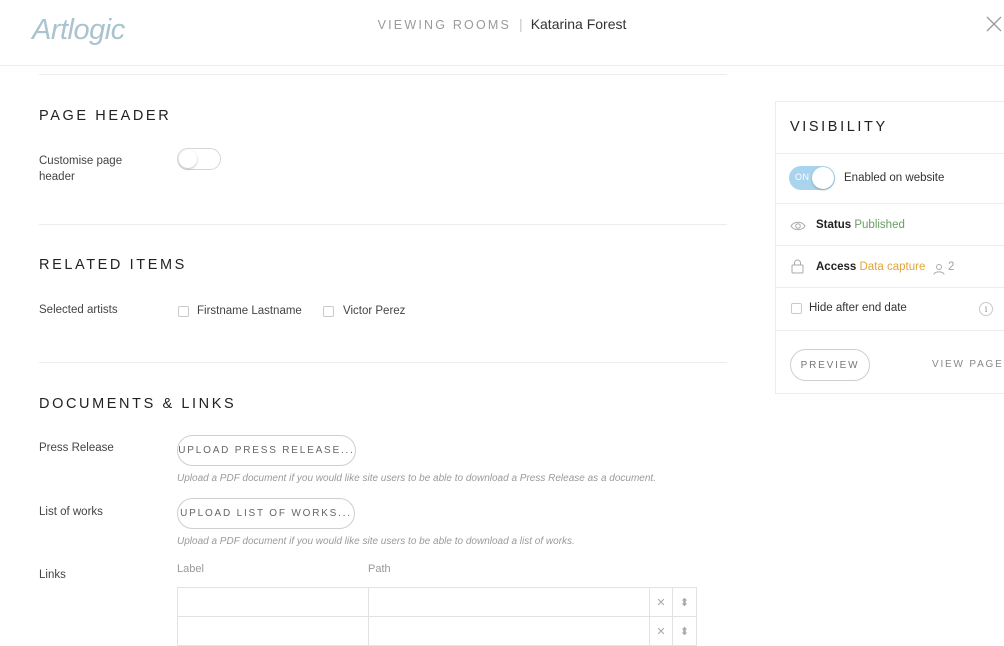 Image resolution: width=1004 pixels, height=646 pixels. I want to click on links-column-path: Path, so click(379, 569).